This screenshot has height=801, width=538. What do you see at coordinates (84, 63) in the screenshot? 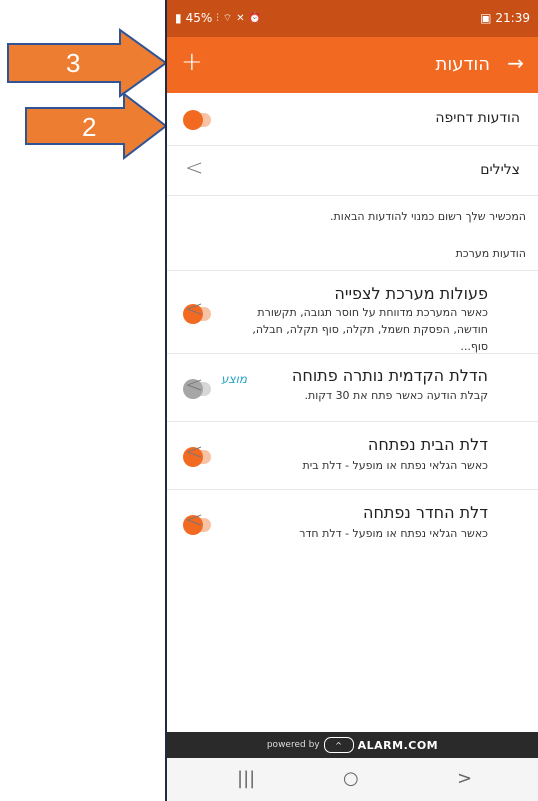
I see `annotation-arrow-3: 3` at bounding box center [84, 63].